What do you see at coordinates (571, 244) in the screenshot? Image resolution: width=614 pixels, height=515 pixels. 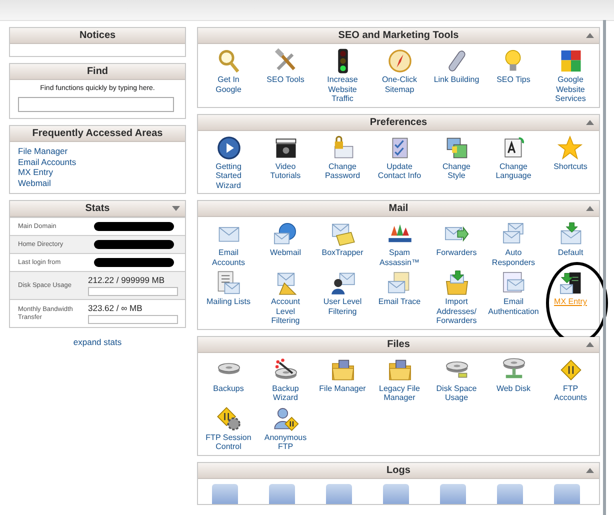 I see `tool-link: Default` at bounding box center [571, 244].